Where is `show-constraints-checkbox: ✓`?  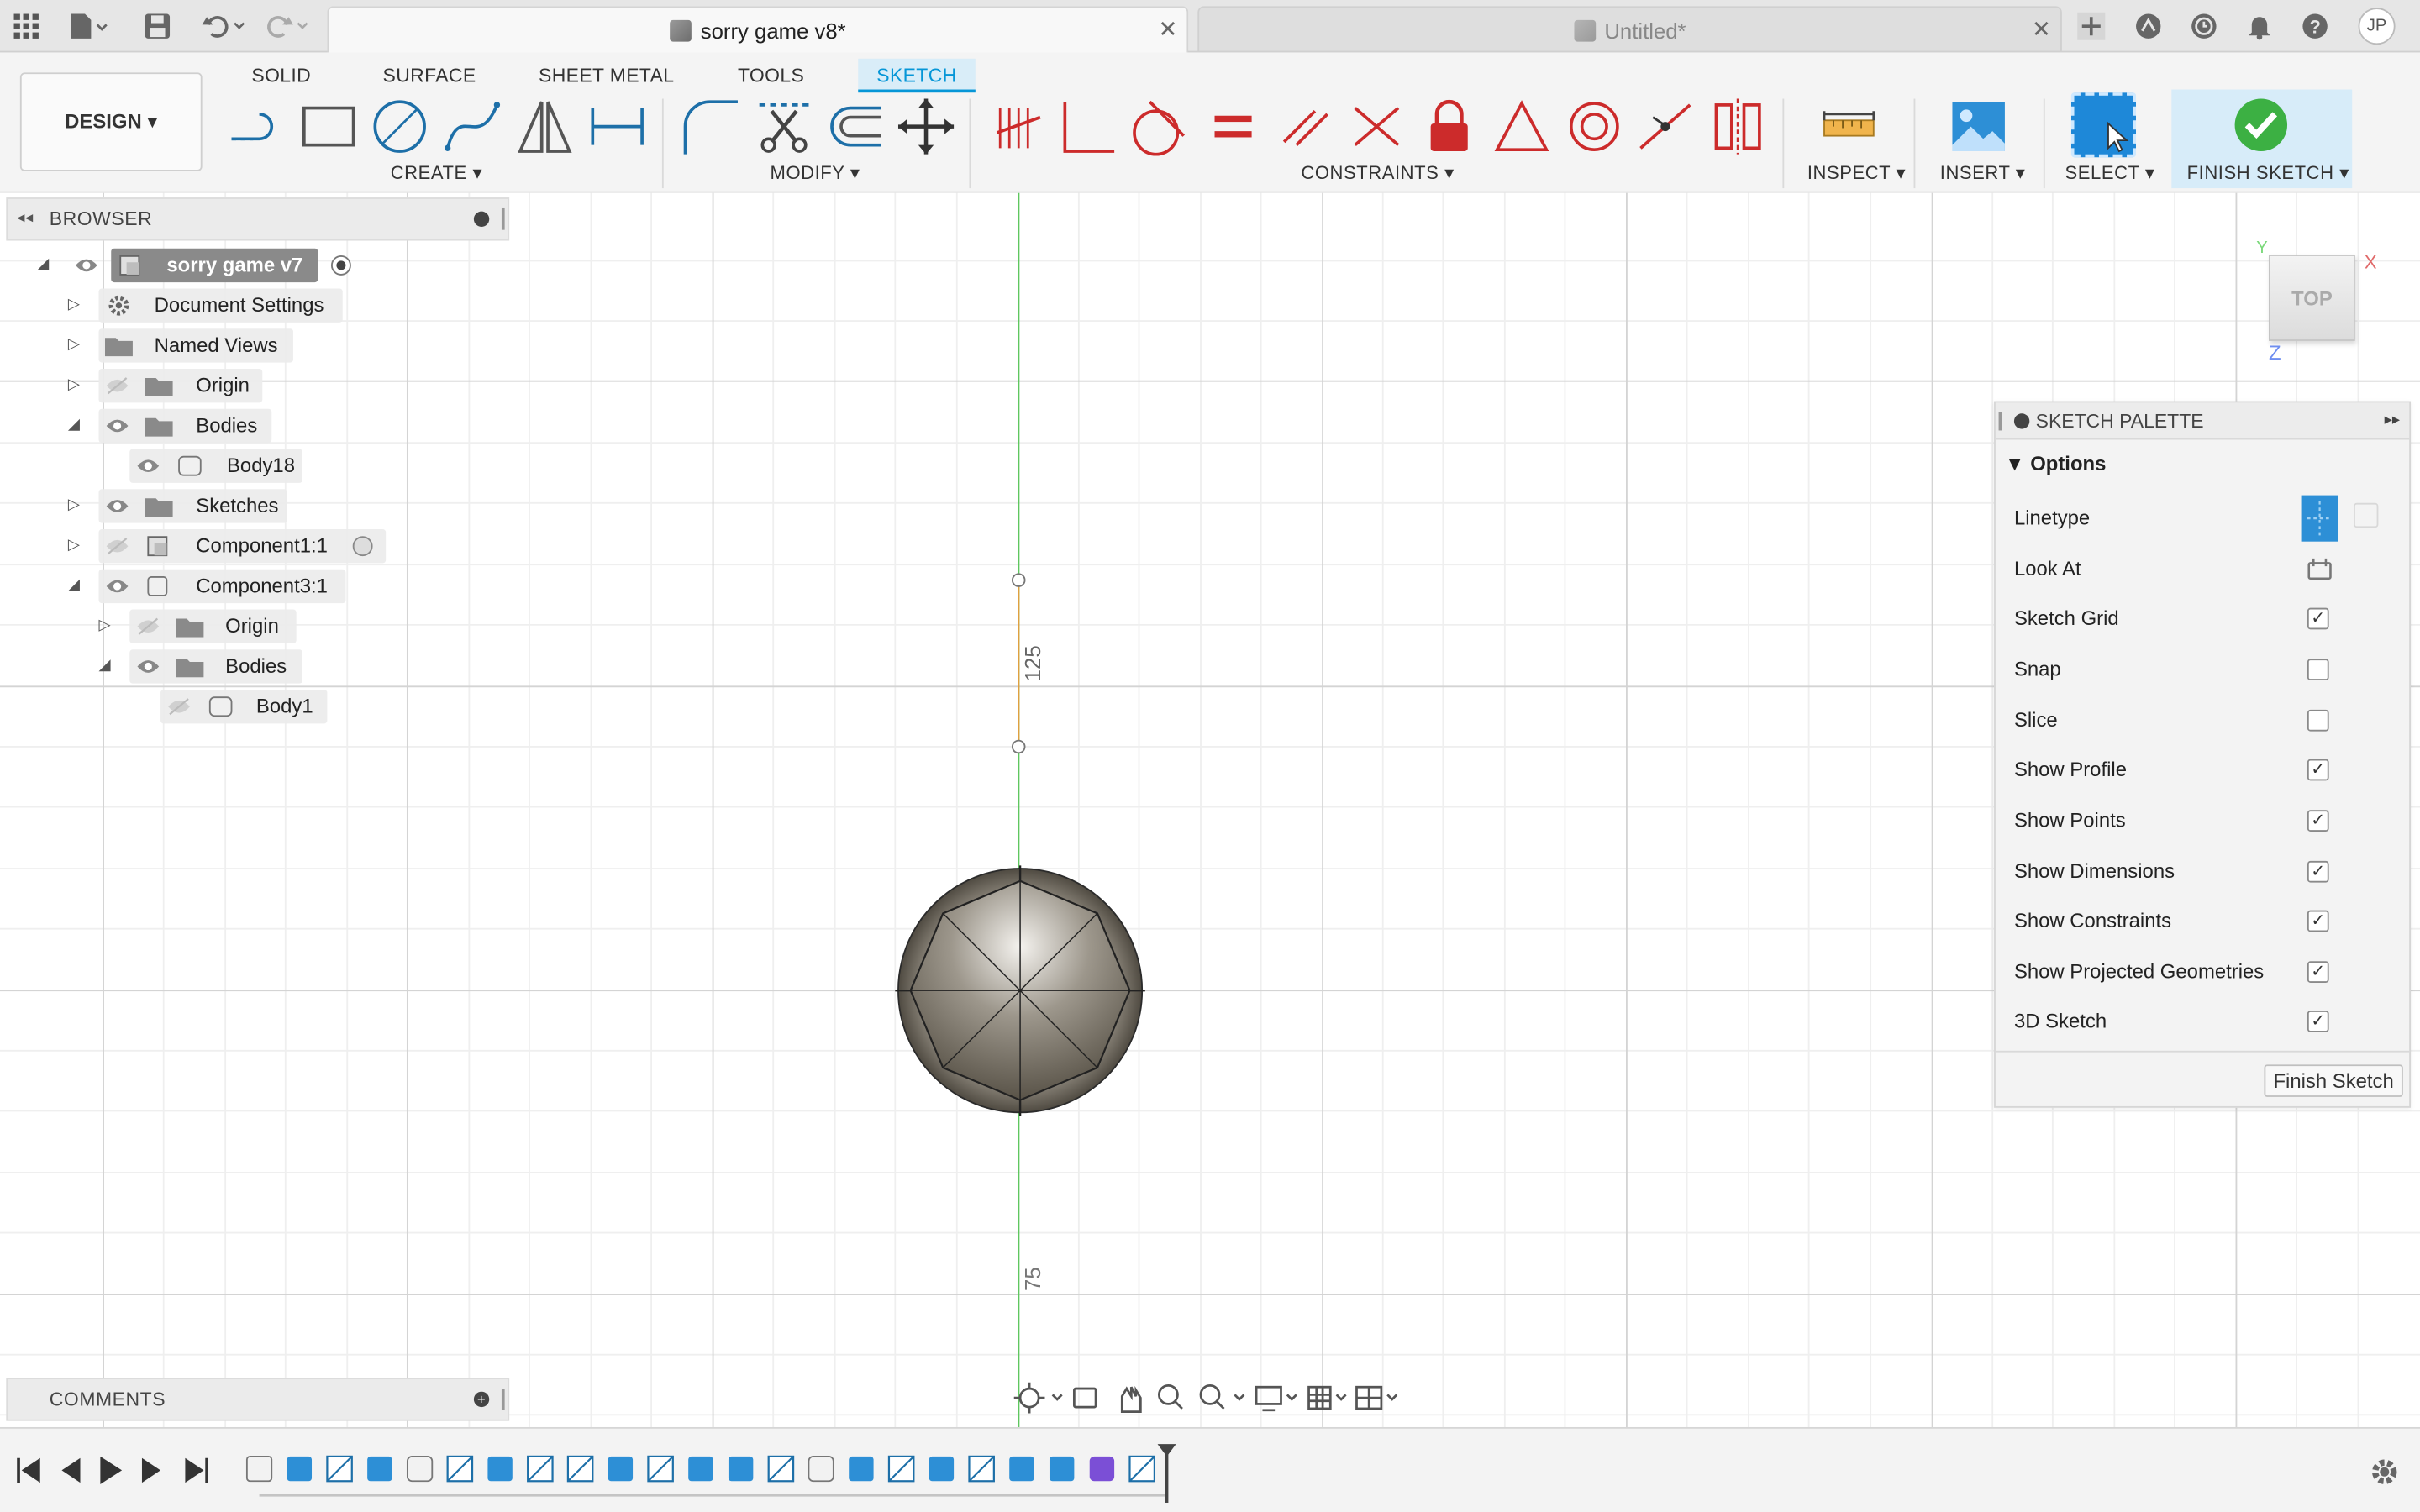 show-constraints-checkbox: ✓ is located at coordinates (2318, 921).